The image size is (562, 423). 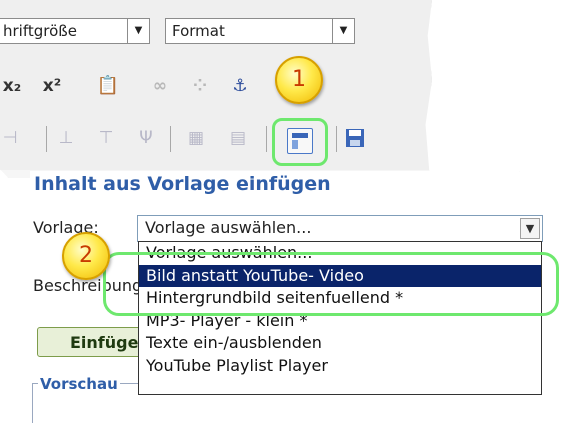 I want to click on options-highlight, so click(x=331, y=284).